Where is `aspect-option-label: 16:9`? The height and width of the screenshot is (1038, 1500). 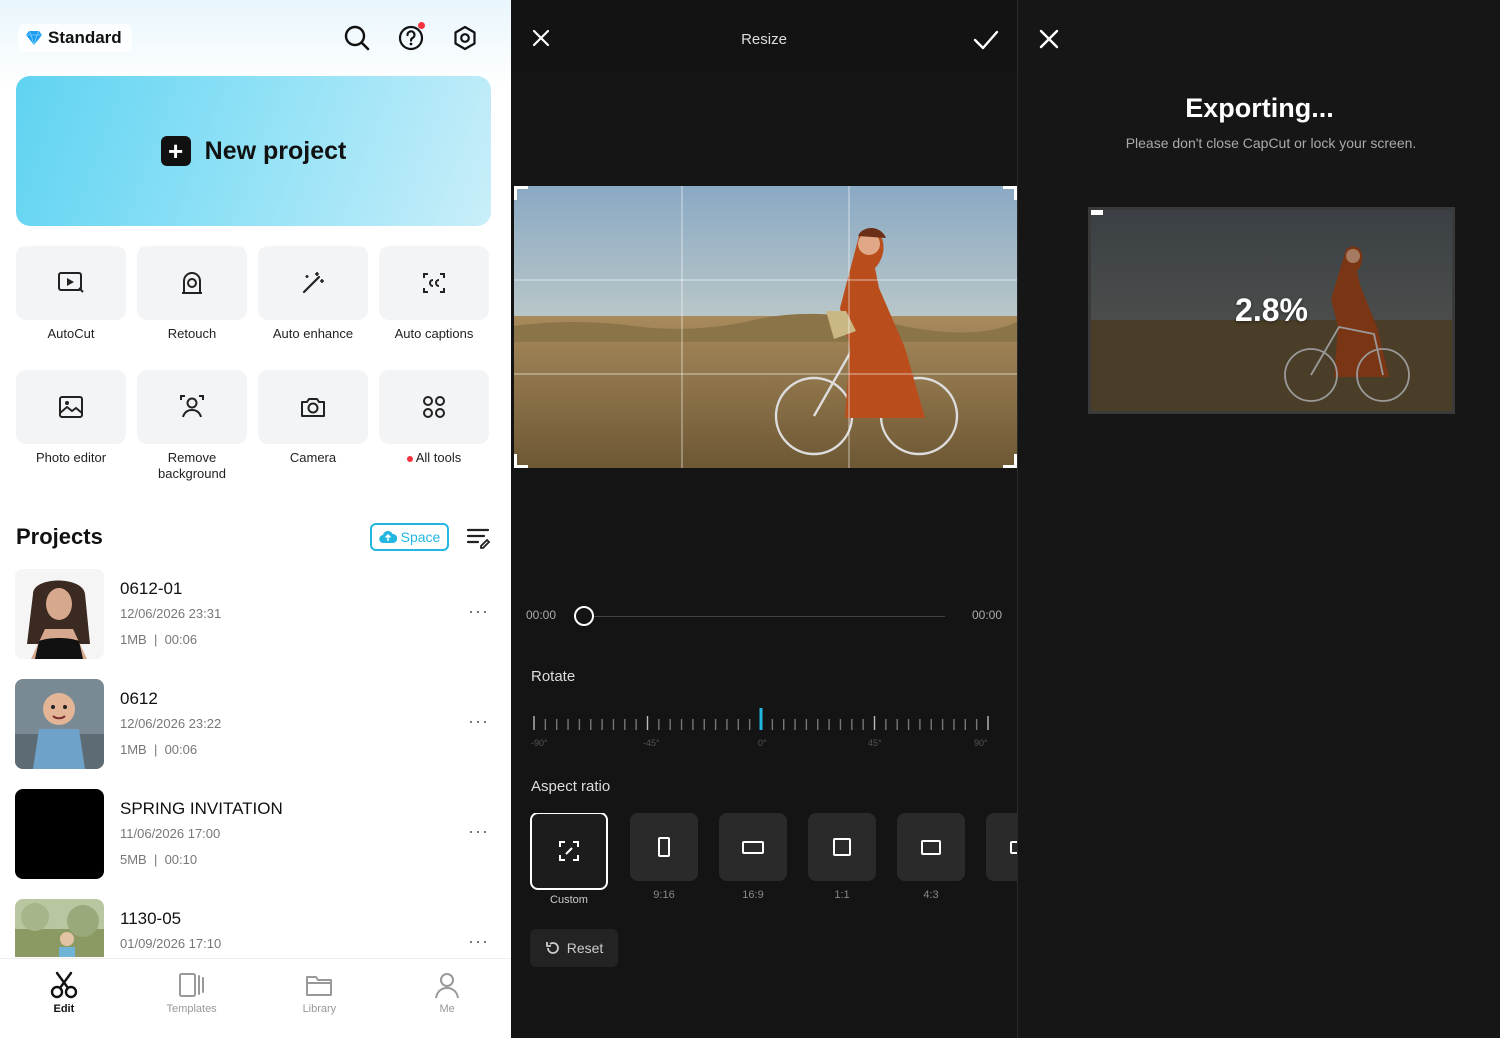 aspect-option-label: 16:9 is located at coordinates (752, 895).